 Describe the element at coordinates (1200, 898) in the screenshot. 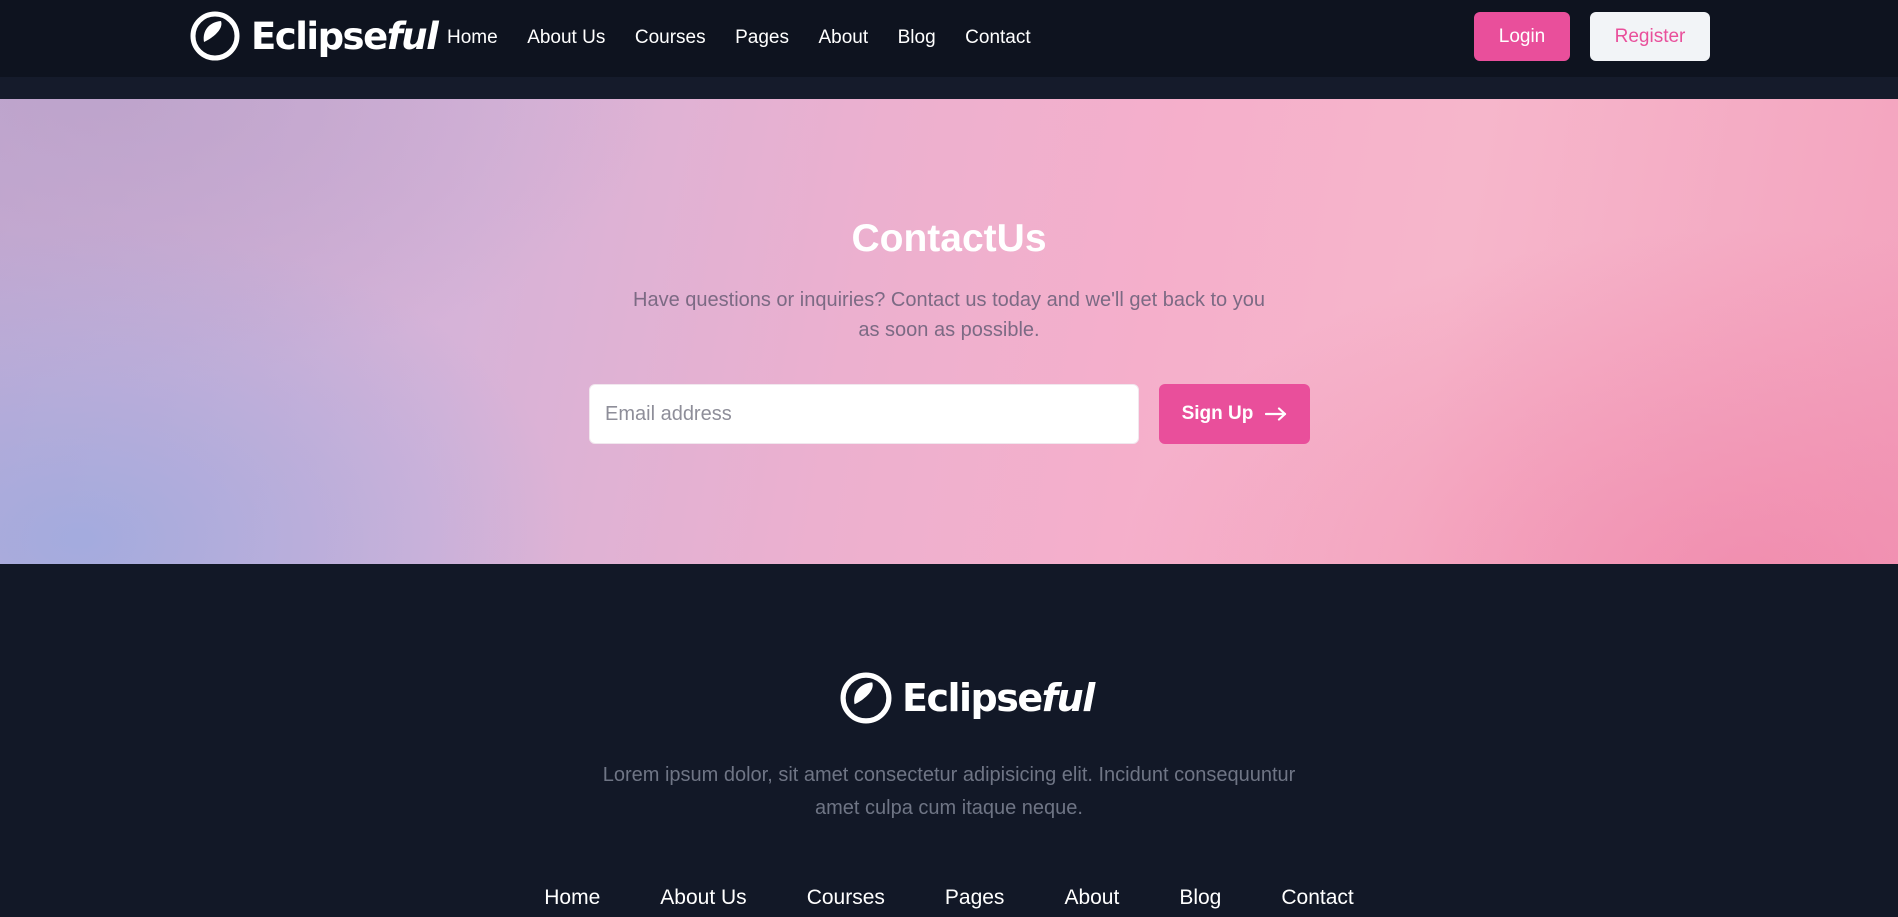

I see `footer-link-blog: Blog` at that location.